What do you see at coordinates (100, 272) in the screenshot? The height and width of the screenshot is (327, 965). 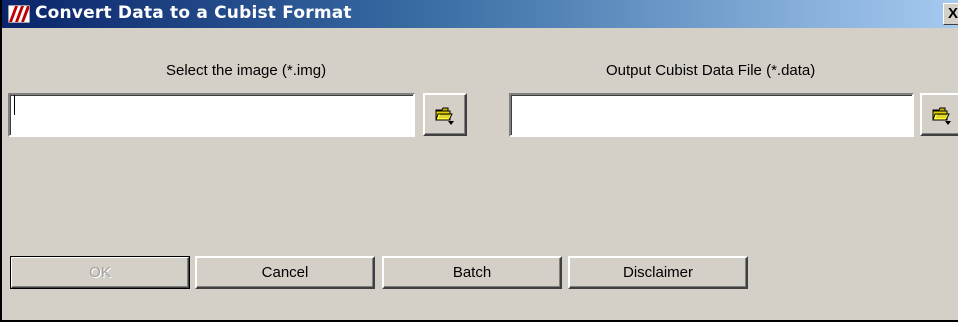 I see `ok-button: OK` at bounding box center [100, 272].